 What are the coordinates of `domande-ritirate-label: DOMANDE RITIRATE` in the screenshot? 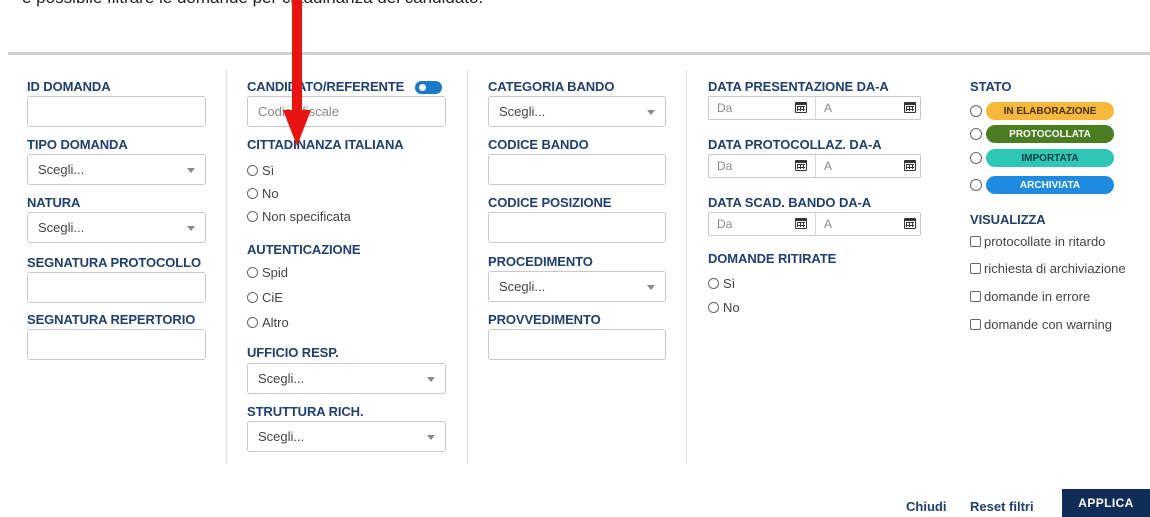 It's located at (772, 258).